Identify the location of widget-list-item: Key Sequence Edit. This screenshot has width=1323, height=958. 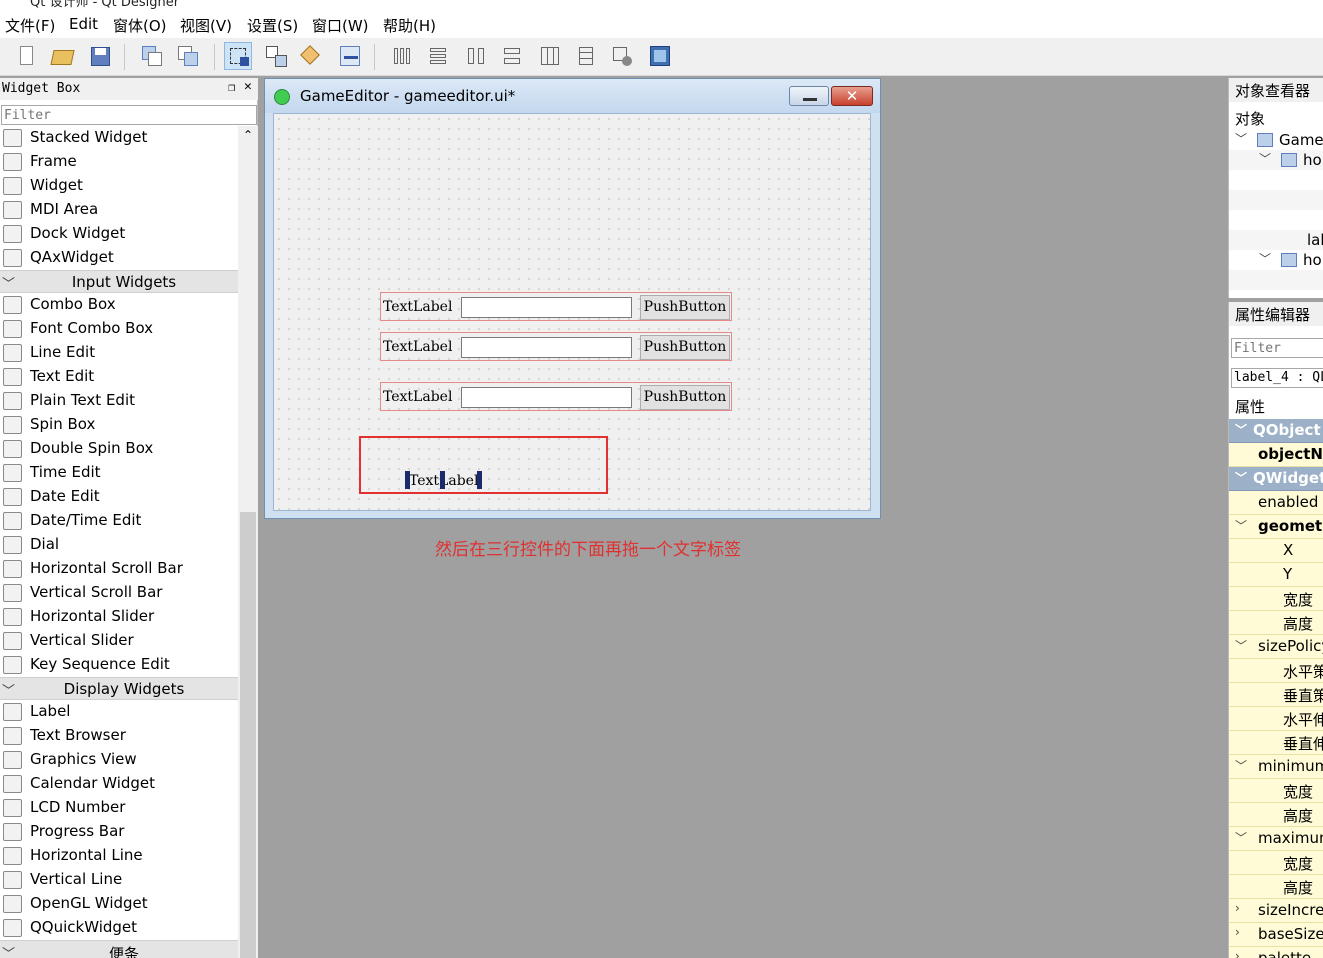
(119, 665).